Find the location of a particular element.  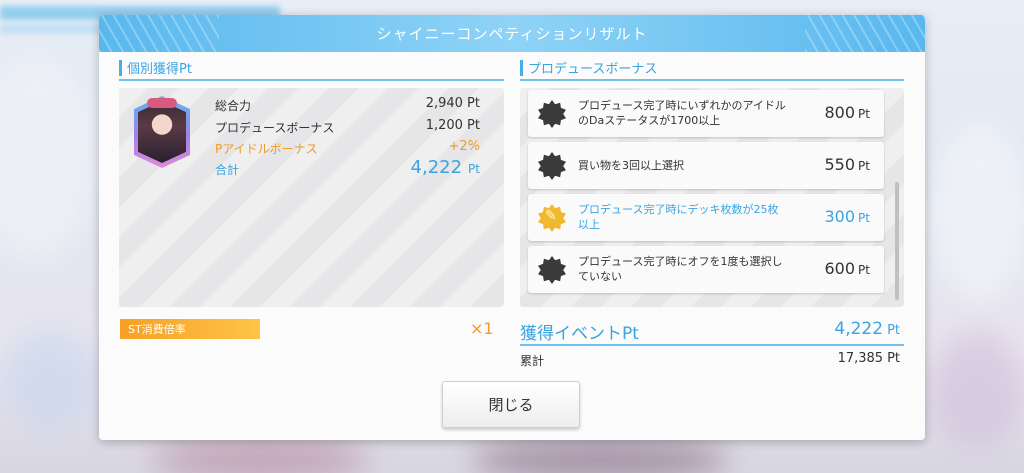

bonus-item-text: プロデュース完了時にオフを1度も選択していない is located at coordinates (680, 269).